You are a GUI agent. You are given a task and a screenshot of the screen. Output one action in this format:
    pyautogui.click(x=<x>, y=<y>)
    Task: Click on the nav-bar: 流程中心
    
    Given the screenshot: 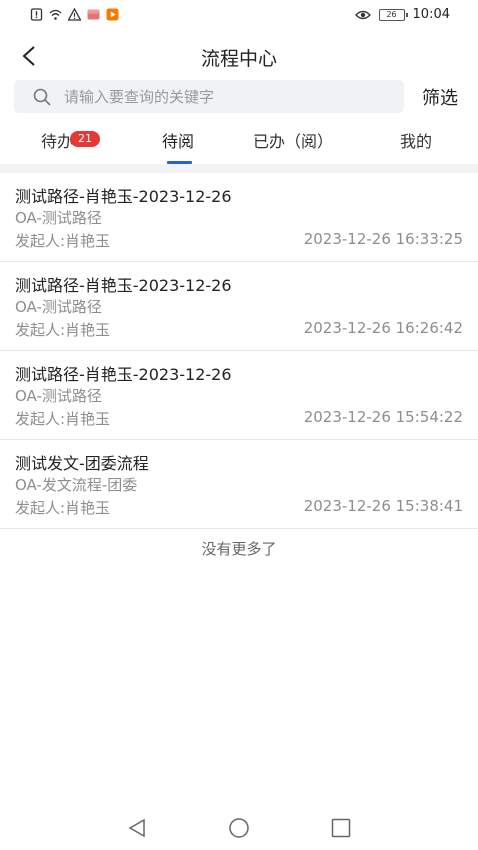 What is the action you would take?
    pyautogui.click(x=239, y=55)
    